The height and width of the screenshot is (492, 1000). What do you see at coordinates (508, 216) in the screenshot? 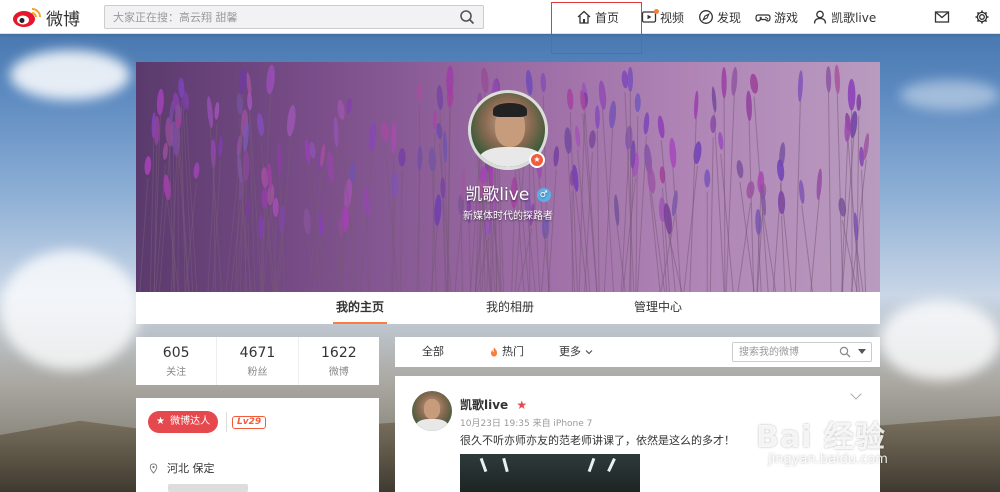
I see `profile-bio: 新媒体时代的探路者` at bounding box center [508, 216].